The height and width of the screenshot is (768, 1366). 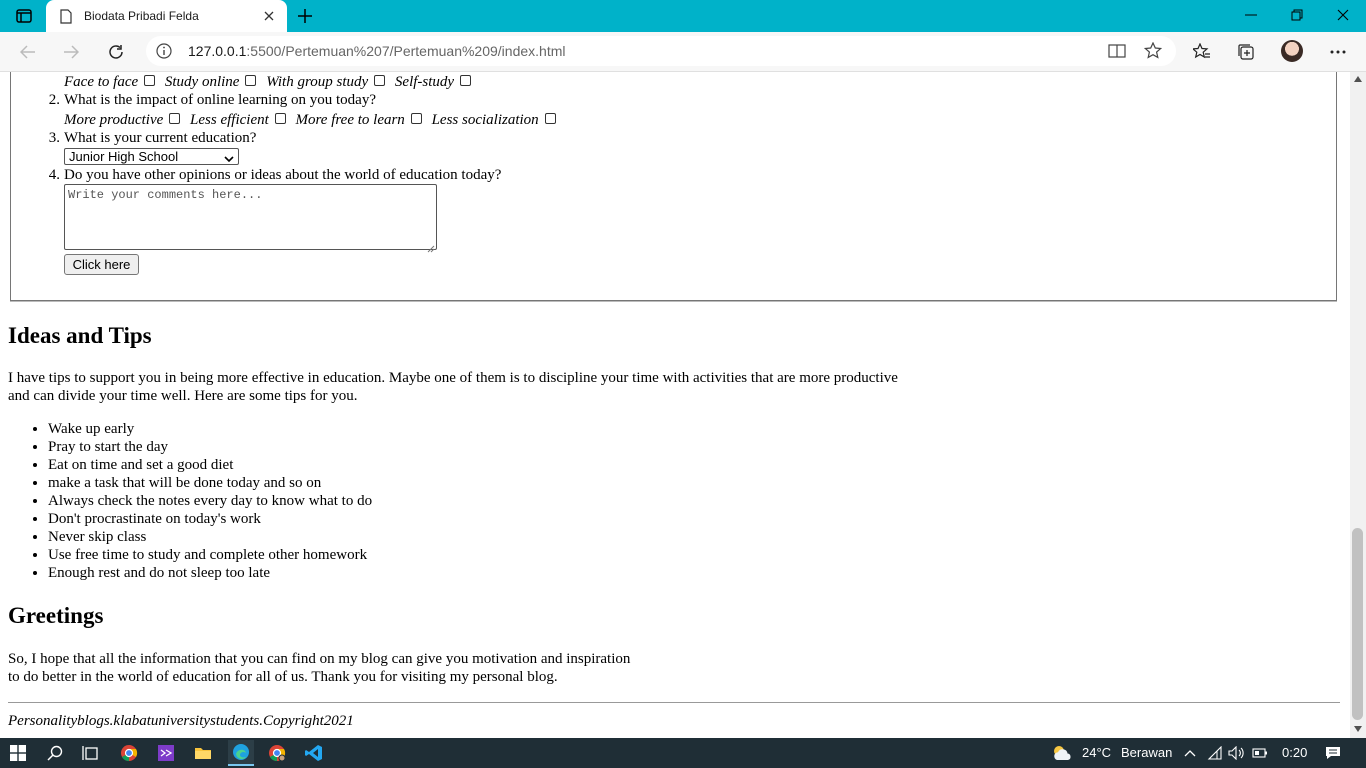 I want to click on tab-actions-icon, so click(x=24, y=16).